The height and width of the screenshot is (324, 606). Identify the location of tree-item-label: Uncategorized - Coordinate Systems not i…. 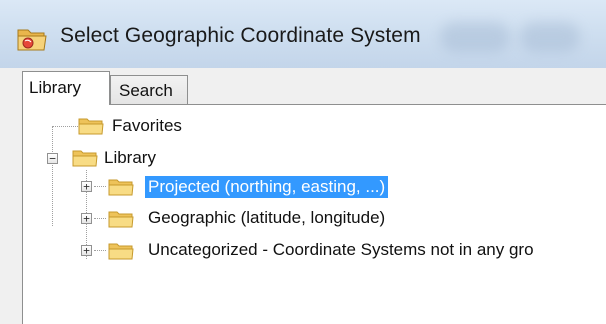
(341, 249).